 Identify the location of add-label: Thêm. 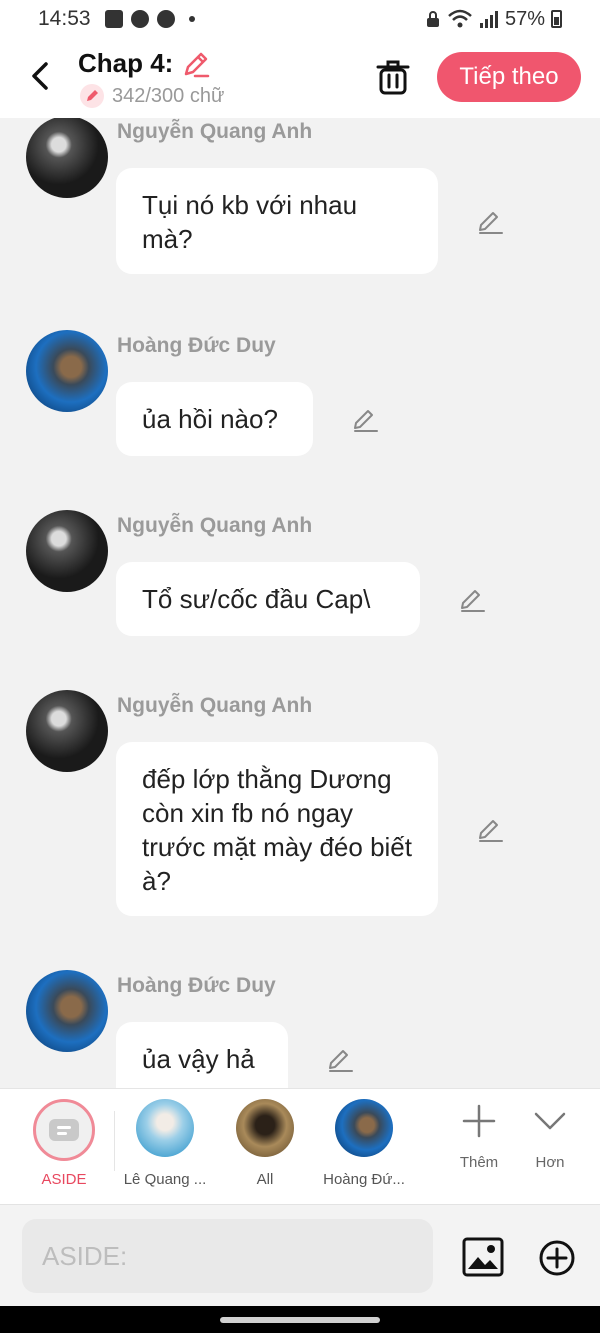
(479, 1162).